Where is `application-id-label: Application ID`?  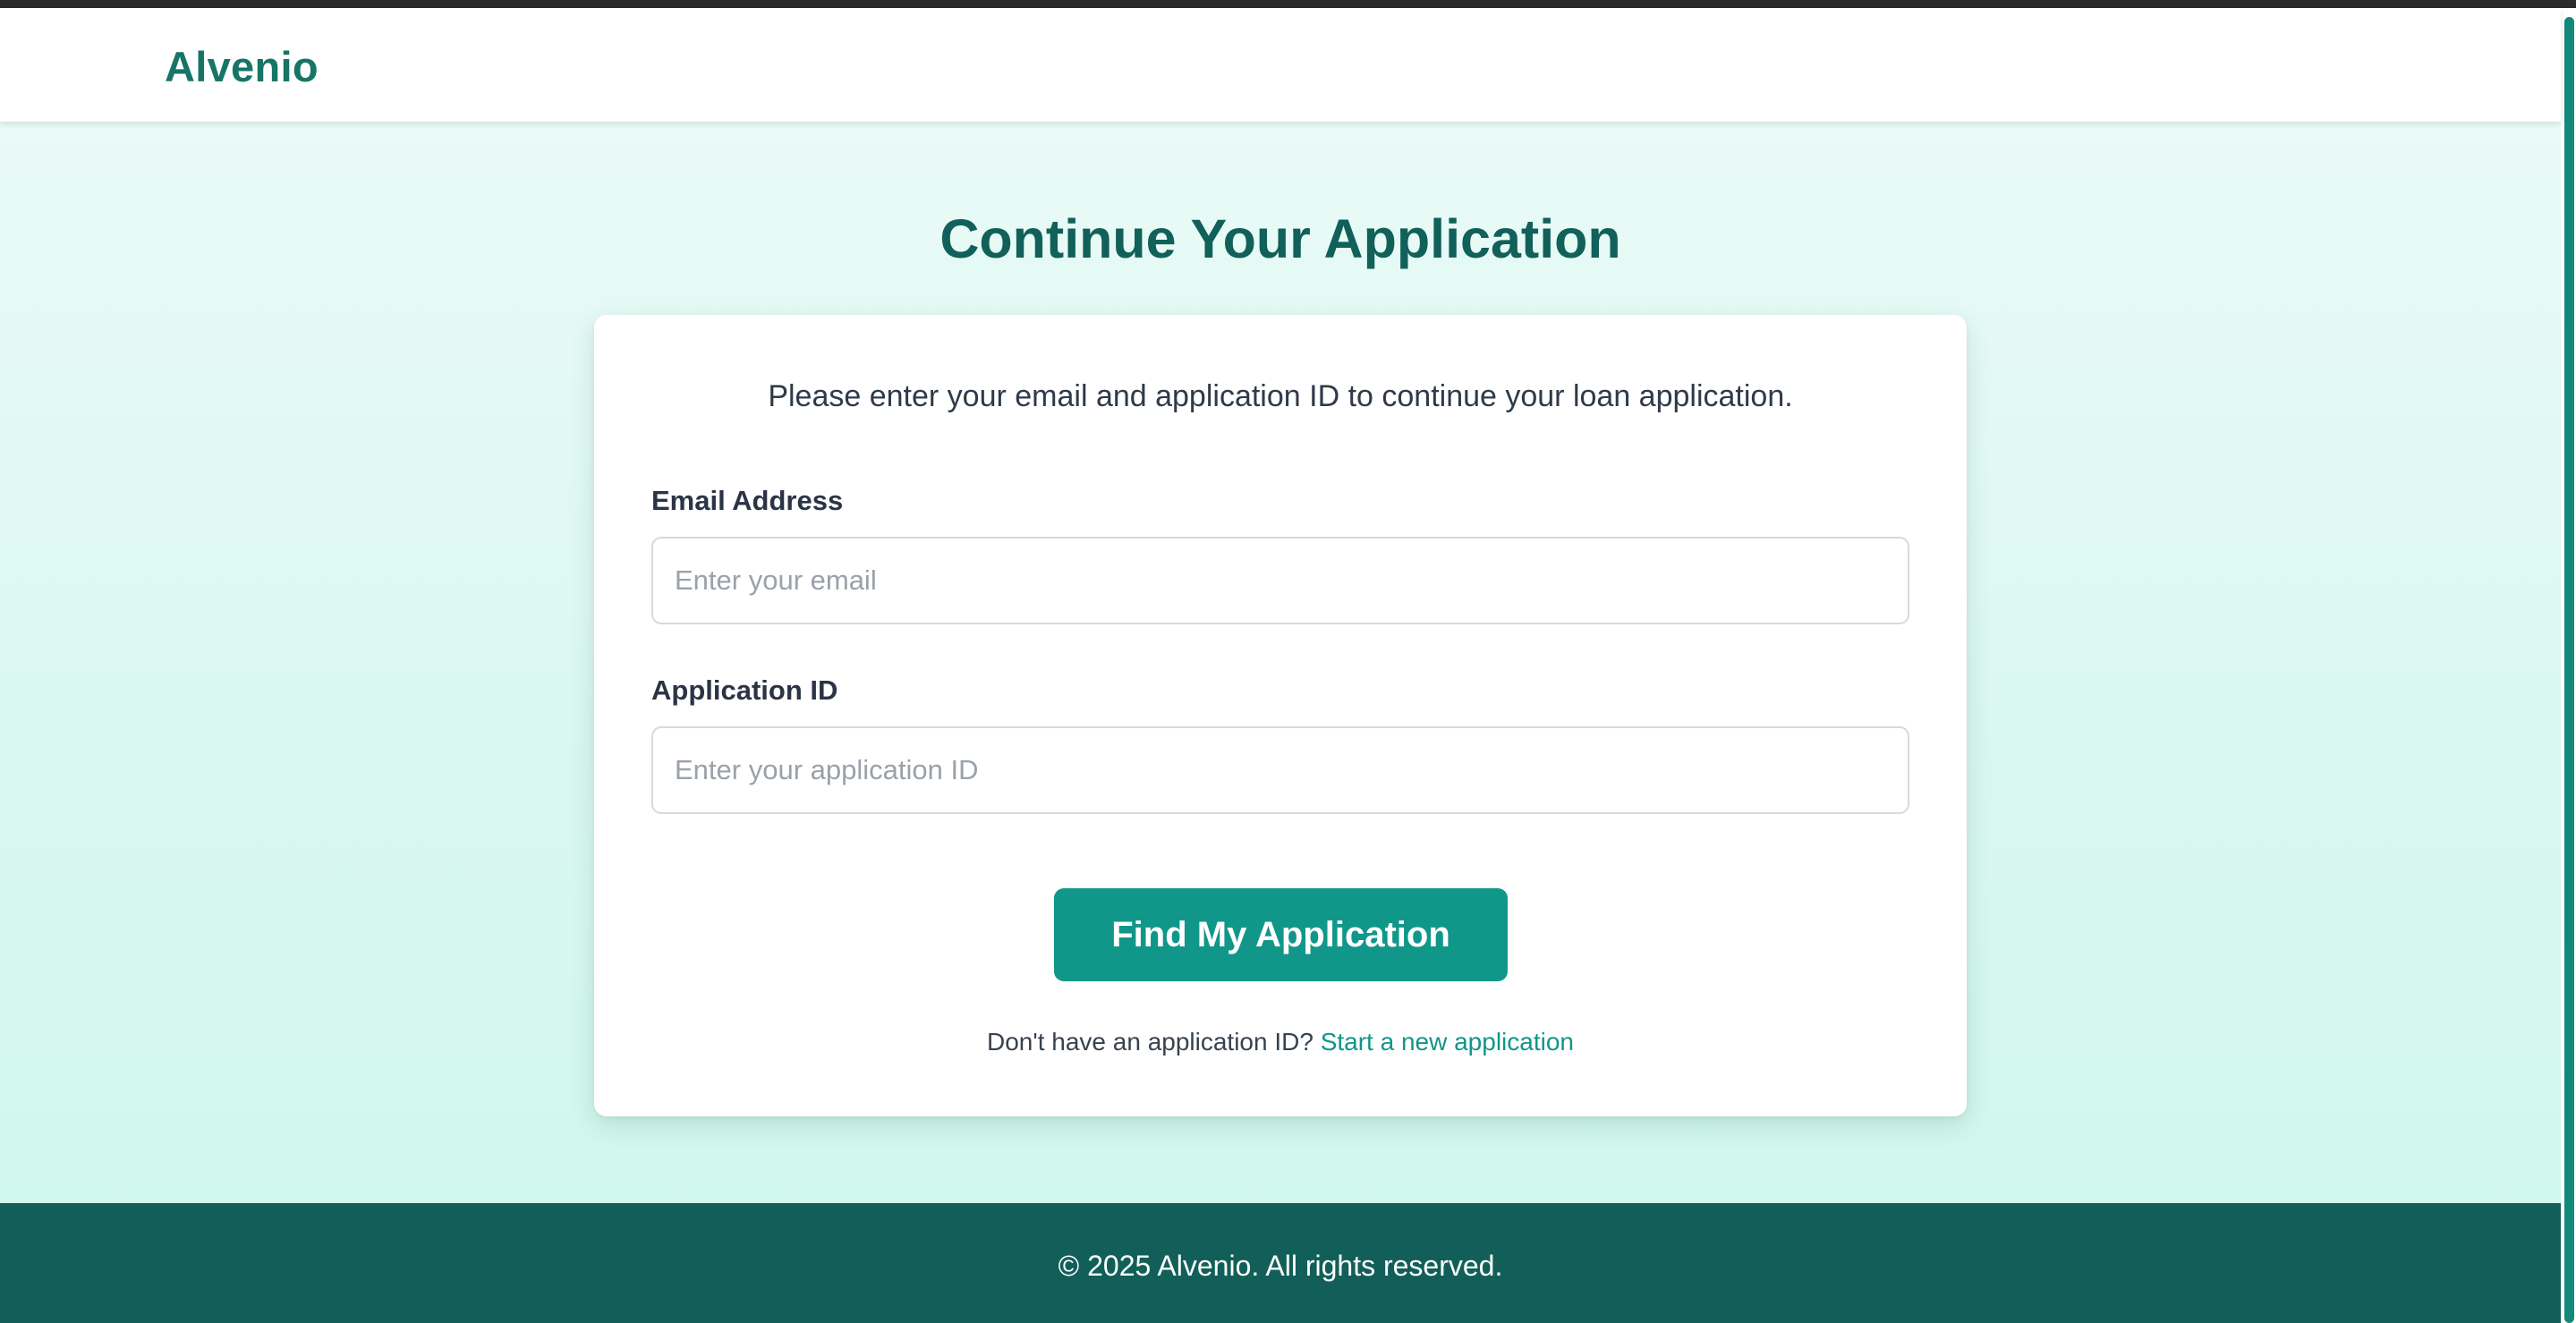
application-id-label: Application ID is located at coordinates (744, 690).